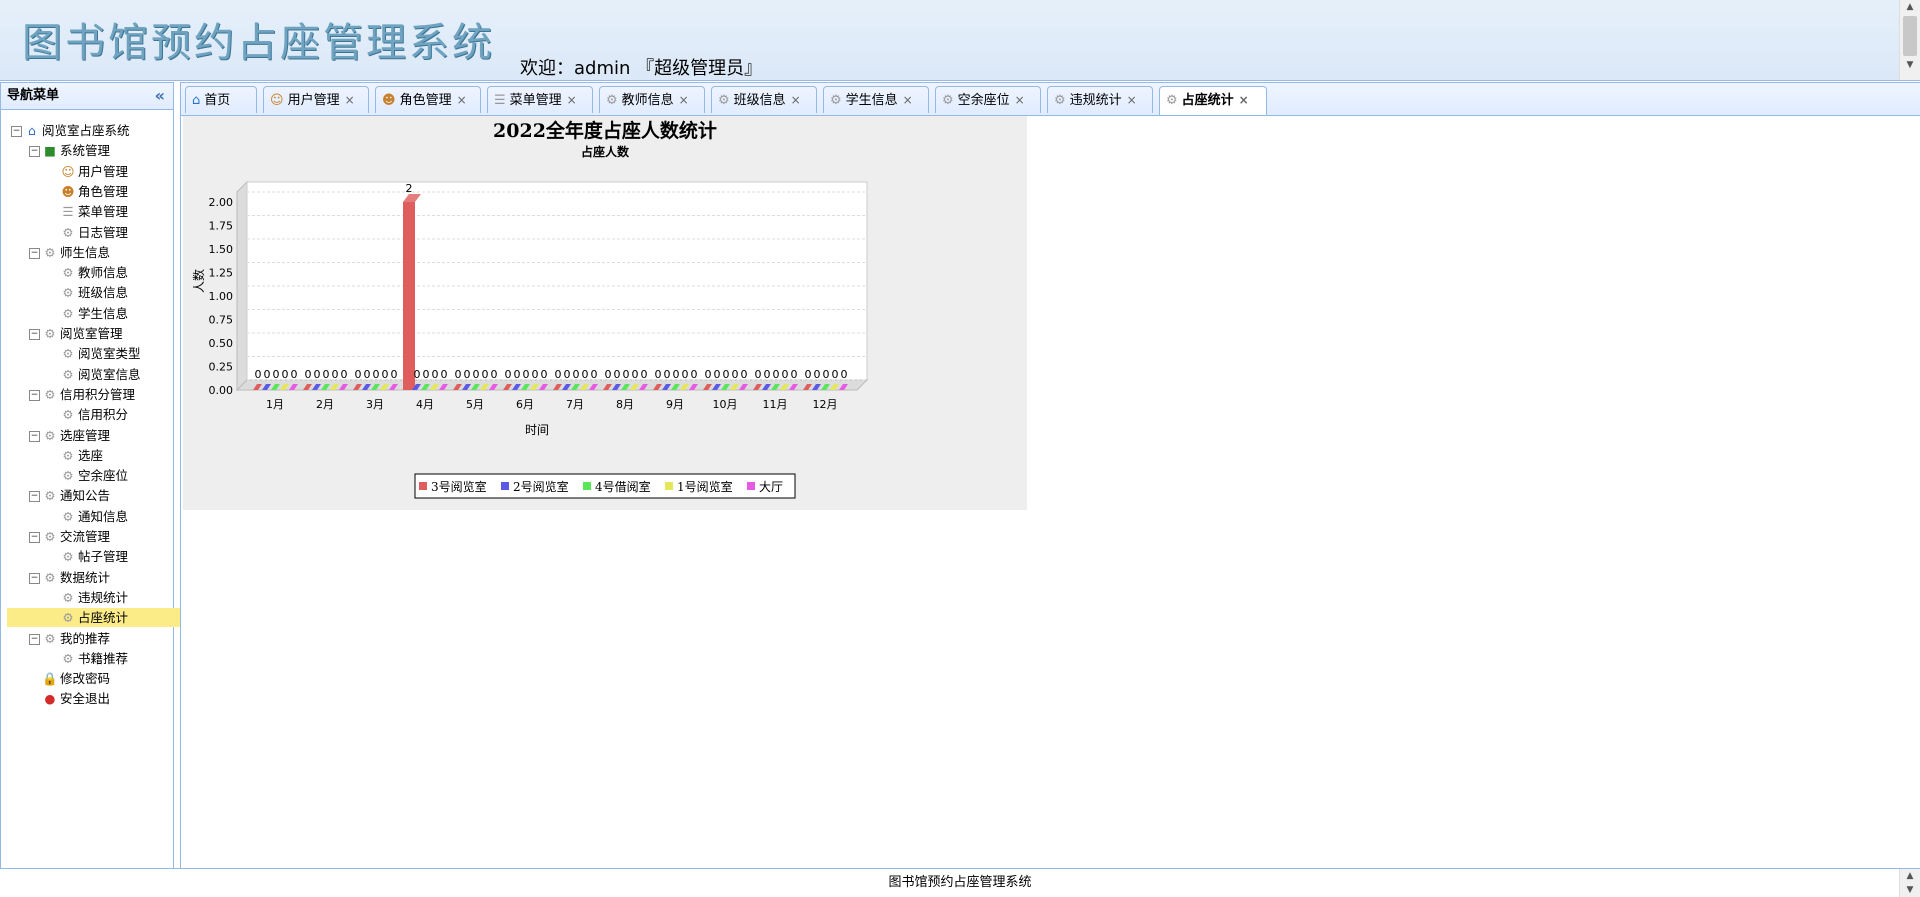 The width and height of the screenshot is (1920, 897). I want to click on x-tick-label: 7月, so click(575, 404).